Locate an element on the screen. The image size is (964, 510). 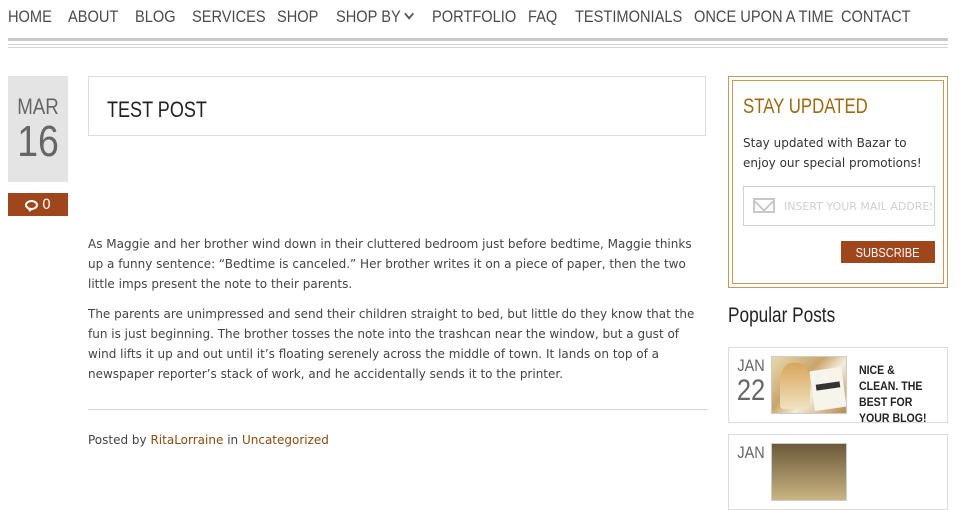
nav-shop-by-label: SHOP BY is located at coordinates (368, 16).